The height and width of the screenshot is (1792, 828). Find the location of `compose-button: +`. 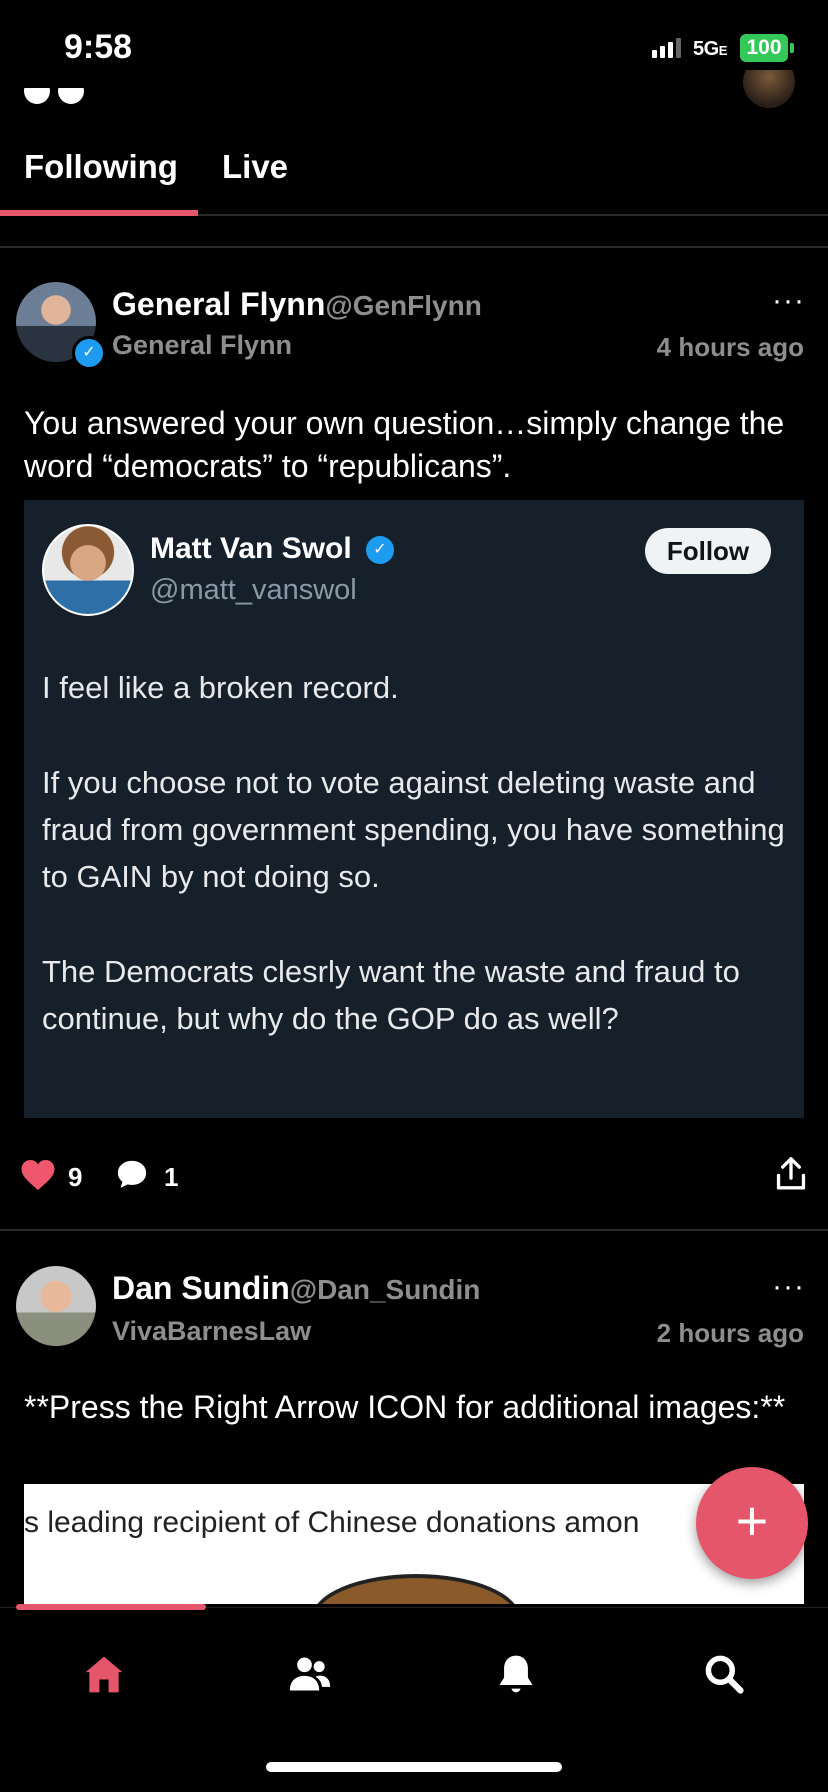

compose-button: + is located at coordinates (752, 1523).